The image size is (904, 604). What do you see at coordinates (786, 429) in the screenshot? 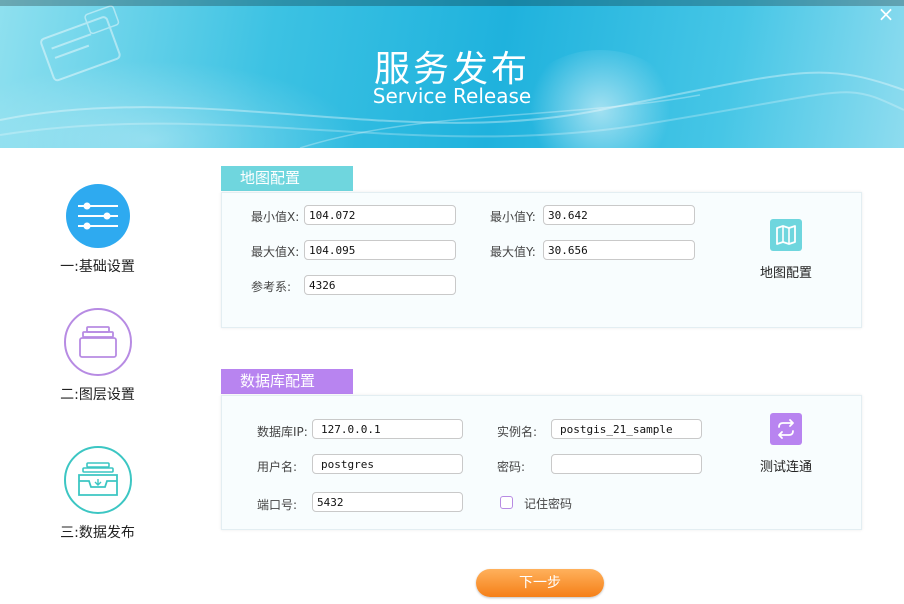
I see `sync-icon` at bounding box center [786, 429].